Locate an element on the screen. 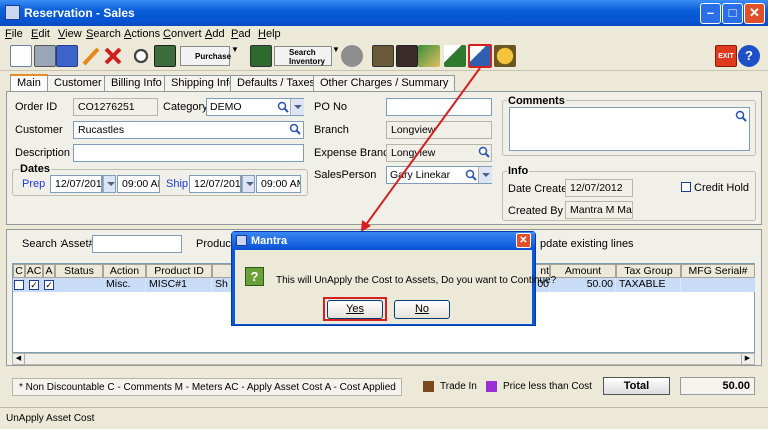 The height and width of the screenshot is (429, 768). column-header-tax-group: Tax Group is located at coordinates (648, 271).